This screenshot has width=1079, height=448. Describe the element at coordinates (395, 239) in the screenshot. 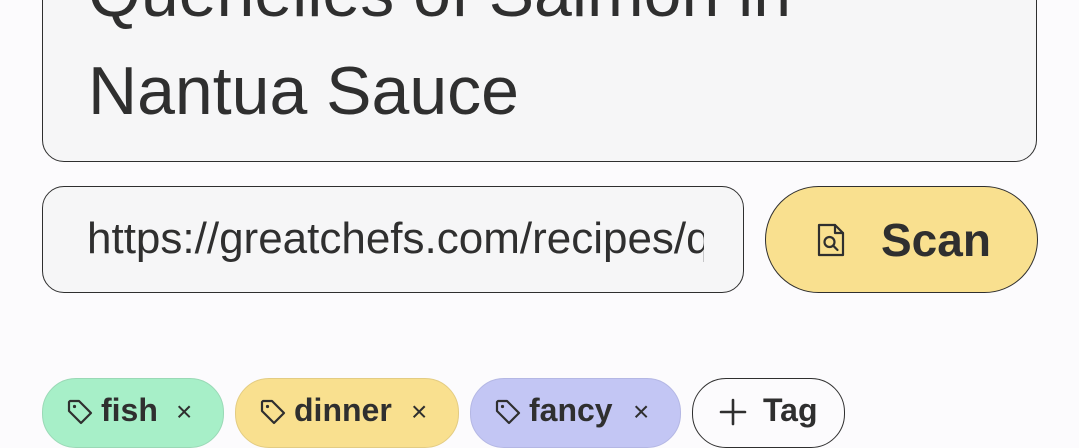

I see `url-input` at that location.